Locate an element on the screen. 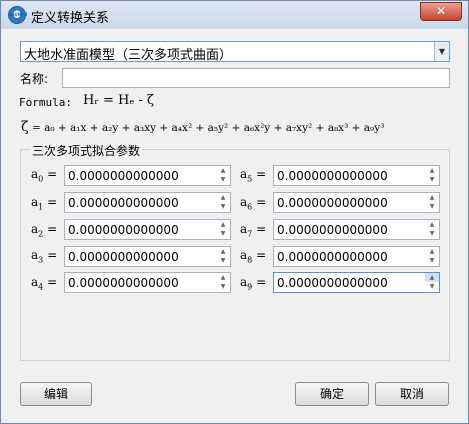 This screenshot has width=469, height=424. coef-input-a4: 0.0000000000000 ▲ ▼ is located at coordinates (147, 282).